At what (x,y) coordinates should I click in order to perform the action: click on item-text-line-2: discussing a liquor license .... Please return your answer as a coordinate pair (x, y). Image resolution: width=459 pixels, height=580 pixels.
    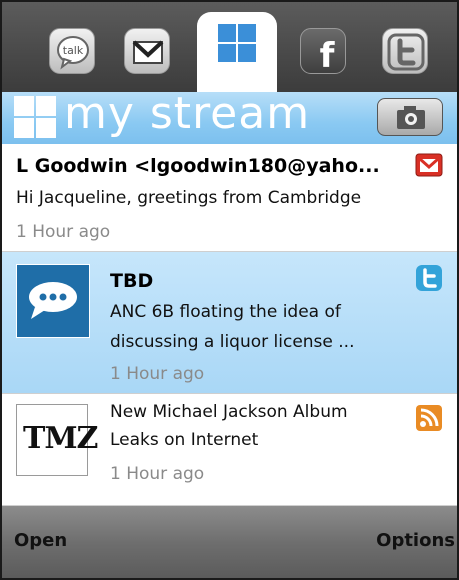
    Looking at the image, I should click on (232, 342).